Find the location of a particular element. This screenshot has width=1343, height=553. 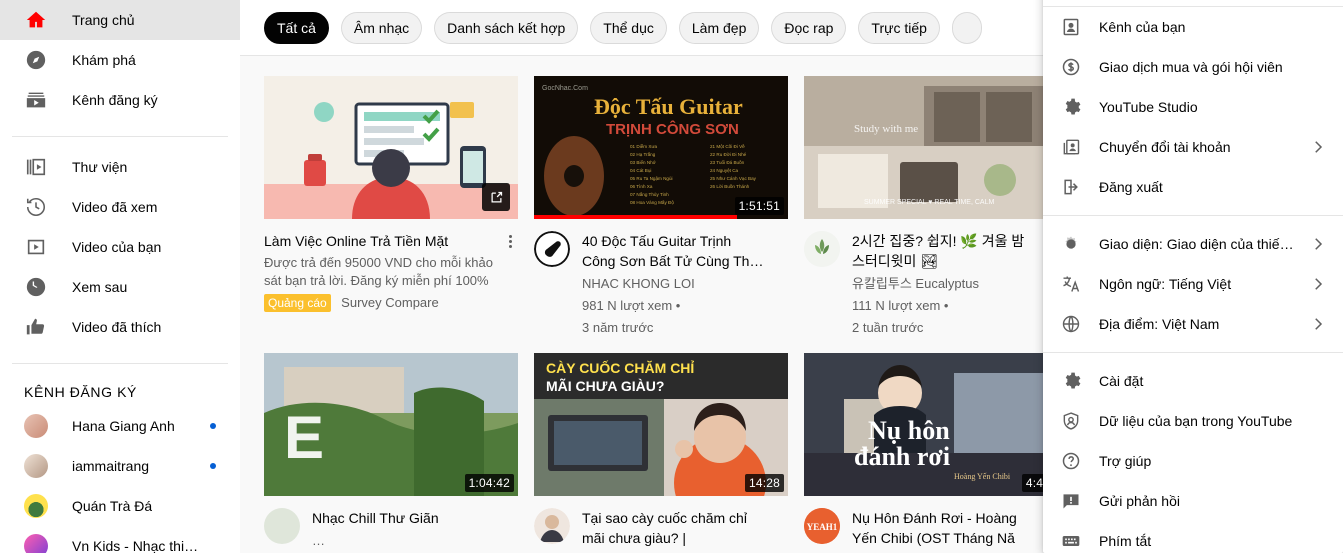

menu-item-your-data: Dữ liệu của bạn trong YouTube is located at coordinates (1193, 421).